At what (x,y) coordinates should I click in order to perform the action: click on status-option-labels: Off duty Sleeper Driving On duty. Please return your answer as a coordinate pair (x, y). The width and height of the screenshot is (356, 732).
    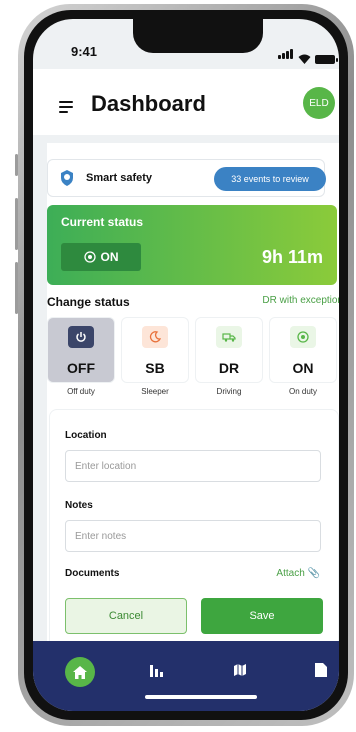
    Looking at the image, I should click on (193, 391).